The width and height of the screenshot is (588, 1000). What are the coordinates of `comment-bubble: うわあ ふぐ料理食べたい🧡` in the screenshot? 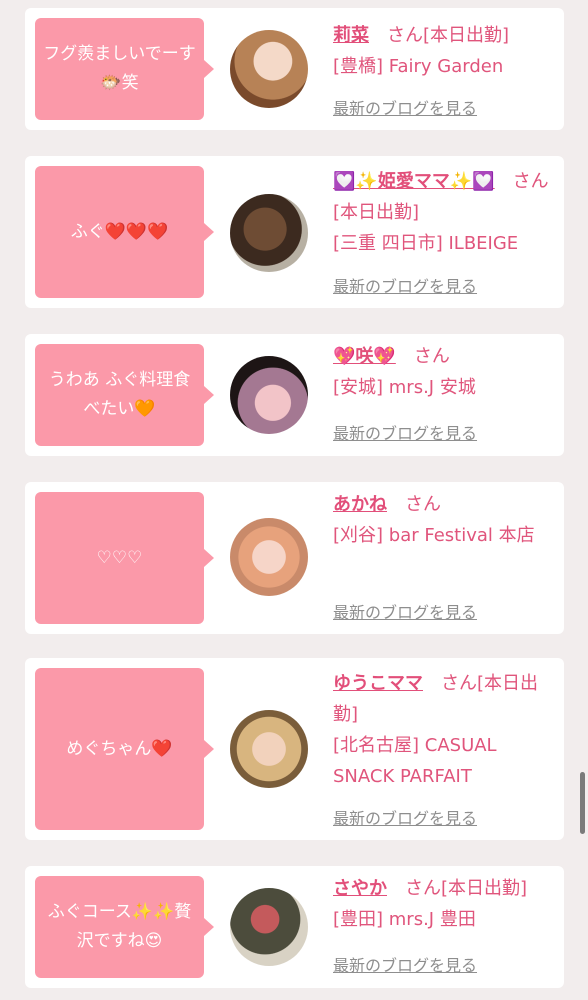 It's located at (124, 395).